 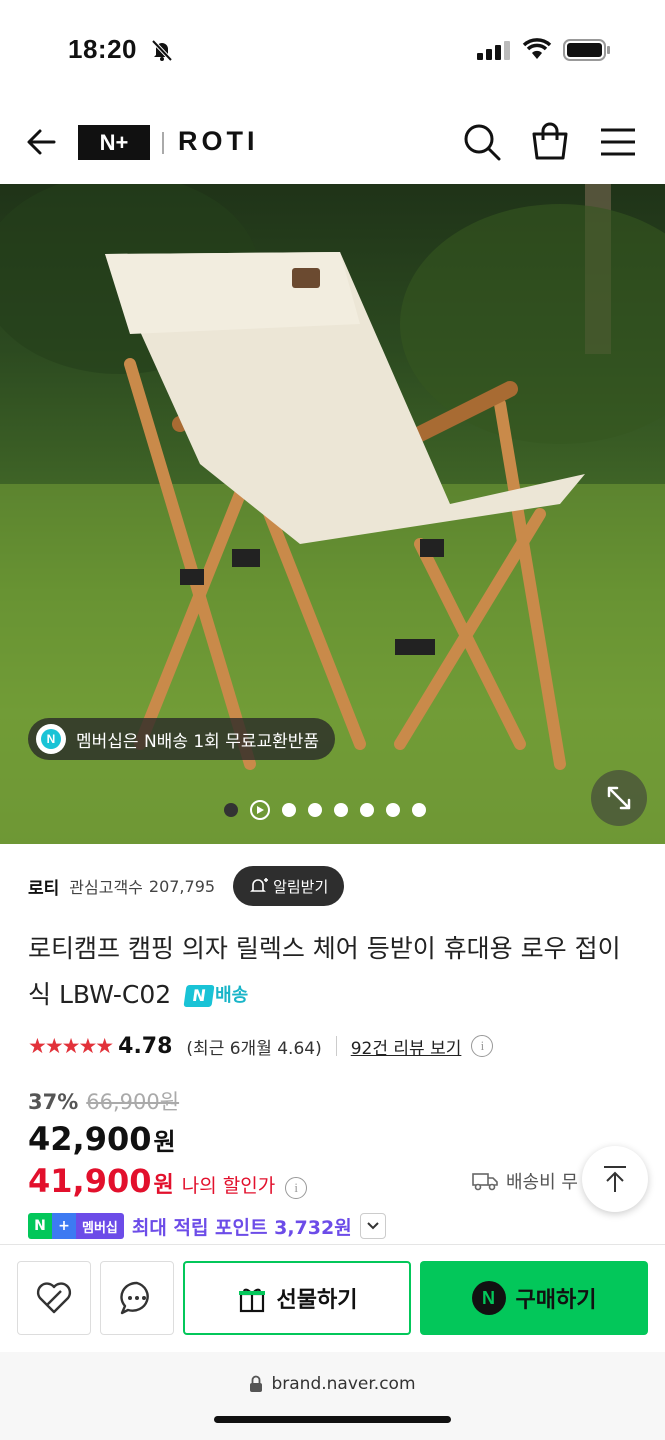 I want to click on discount-rate: 37%, so click(x=53, y=1102).